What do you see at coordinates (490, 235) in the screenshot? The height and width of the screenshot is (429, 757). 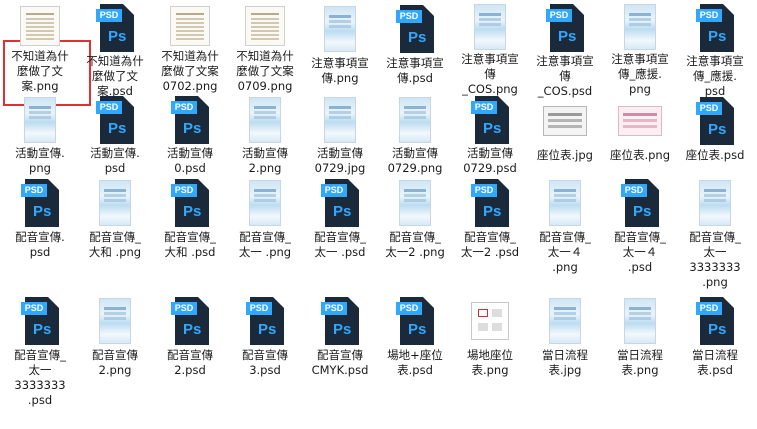 I see `file-item: PSD Ps 配音宣傳_ 太一2 .psd` at bounding box center [490, 235].